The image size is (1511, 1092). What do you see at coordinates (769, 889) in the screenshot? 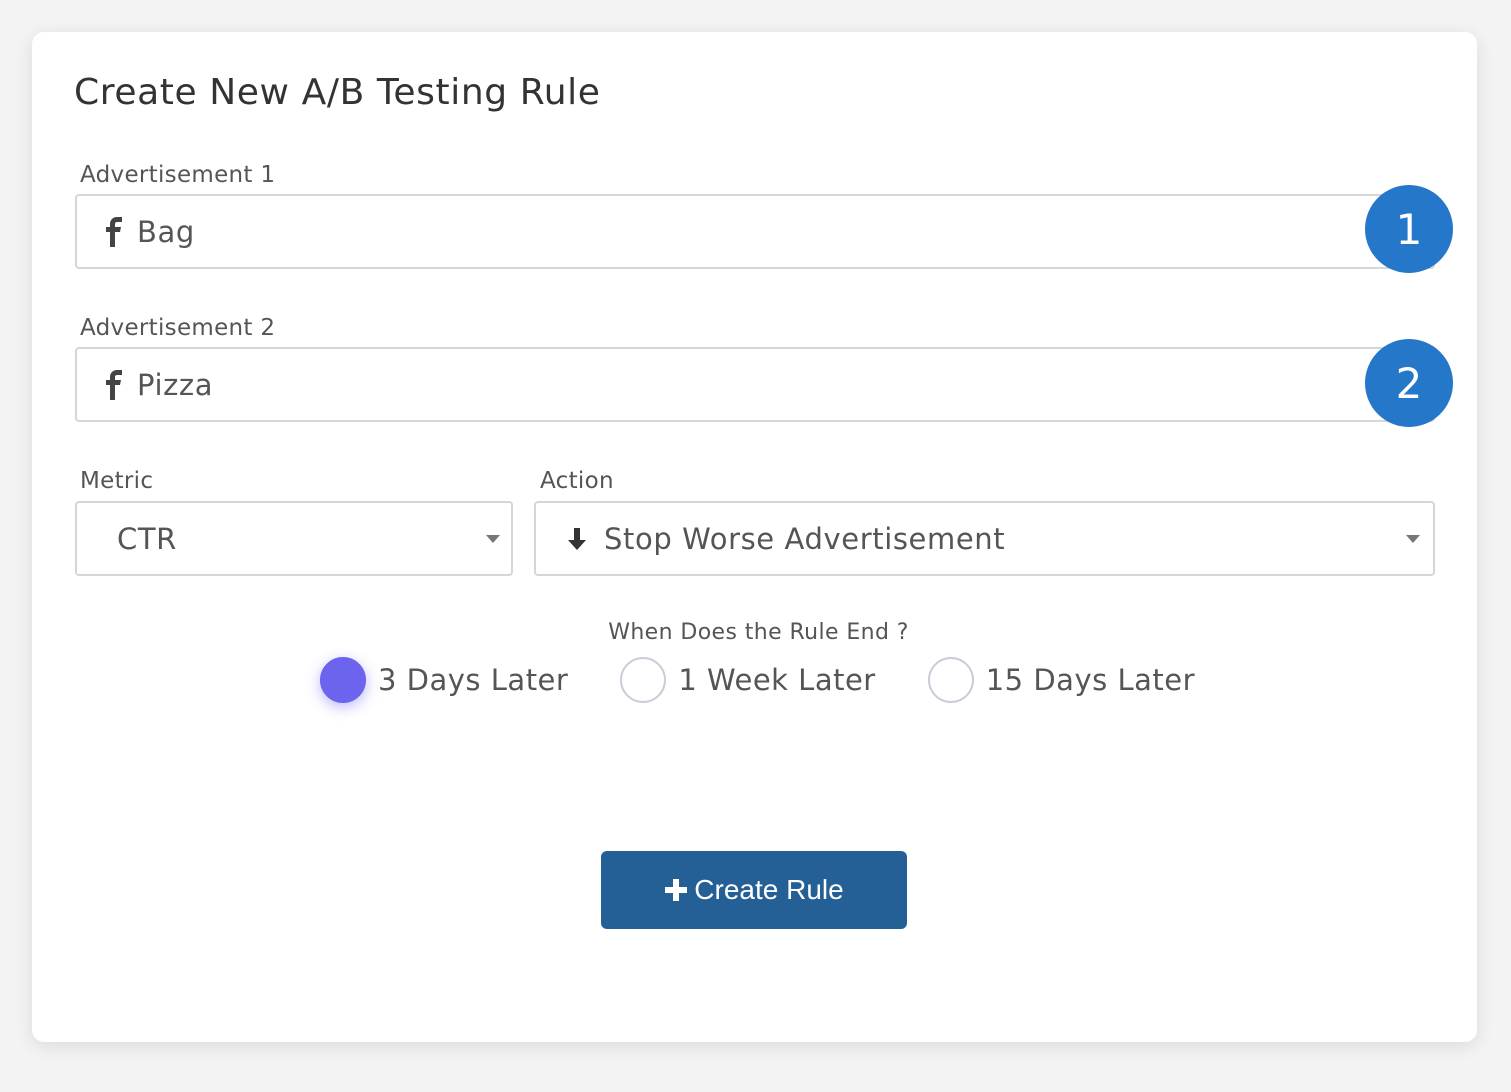
I see `create-rule-label: Create Rule` at bounding box center [769, 889].